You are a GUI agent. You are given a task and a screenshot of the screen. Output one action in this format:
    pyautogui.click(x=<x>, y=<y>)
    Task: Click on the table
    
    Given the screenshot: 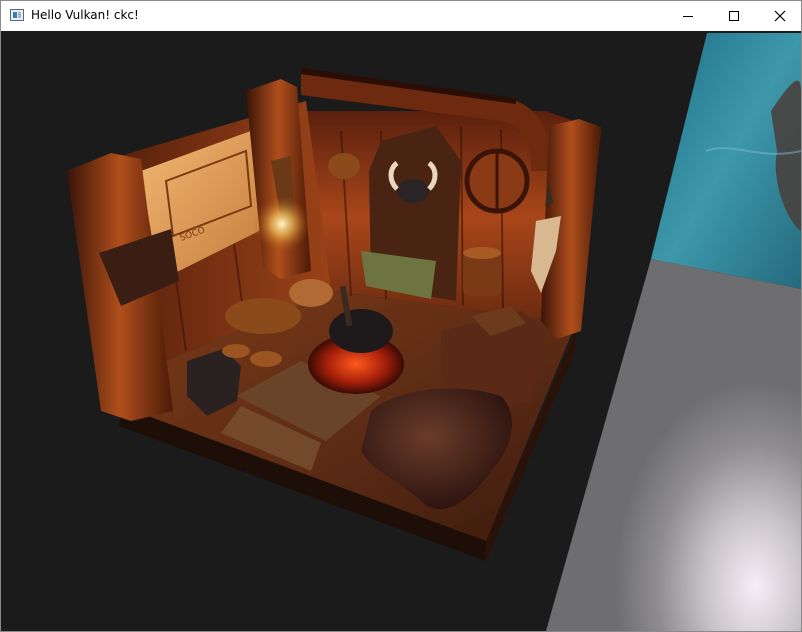 What is the action you would take?
    pyautogui.click(x=263, y=316)
    